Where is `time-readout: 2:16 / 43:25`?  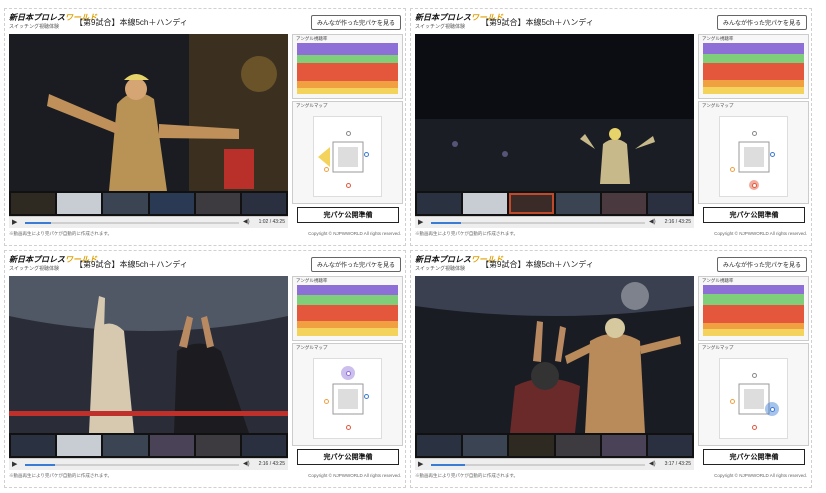 time-readout: 2:16 / 43:25 is located at coordinates (271, 464).